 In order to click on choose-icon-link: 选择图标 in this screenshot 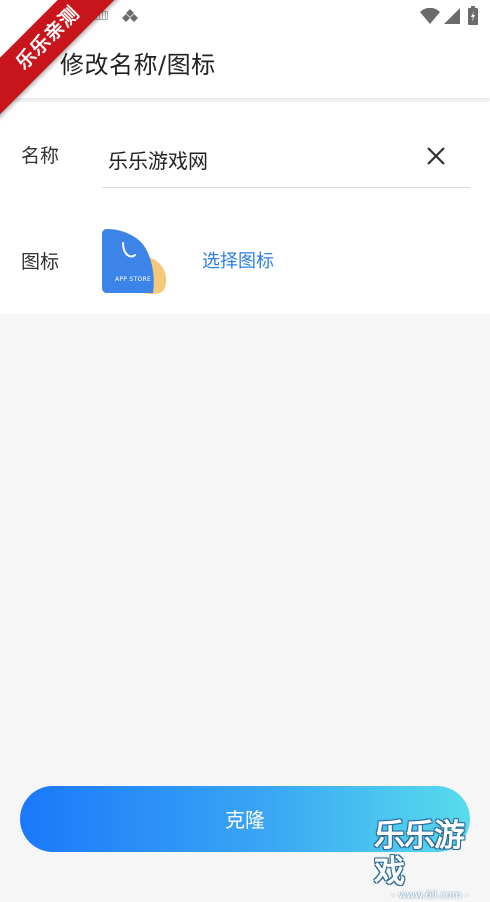, I will do `click(238, 262)`.